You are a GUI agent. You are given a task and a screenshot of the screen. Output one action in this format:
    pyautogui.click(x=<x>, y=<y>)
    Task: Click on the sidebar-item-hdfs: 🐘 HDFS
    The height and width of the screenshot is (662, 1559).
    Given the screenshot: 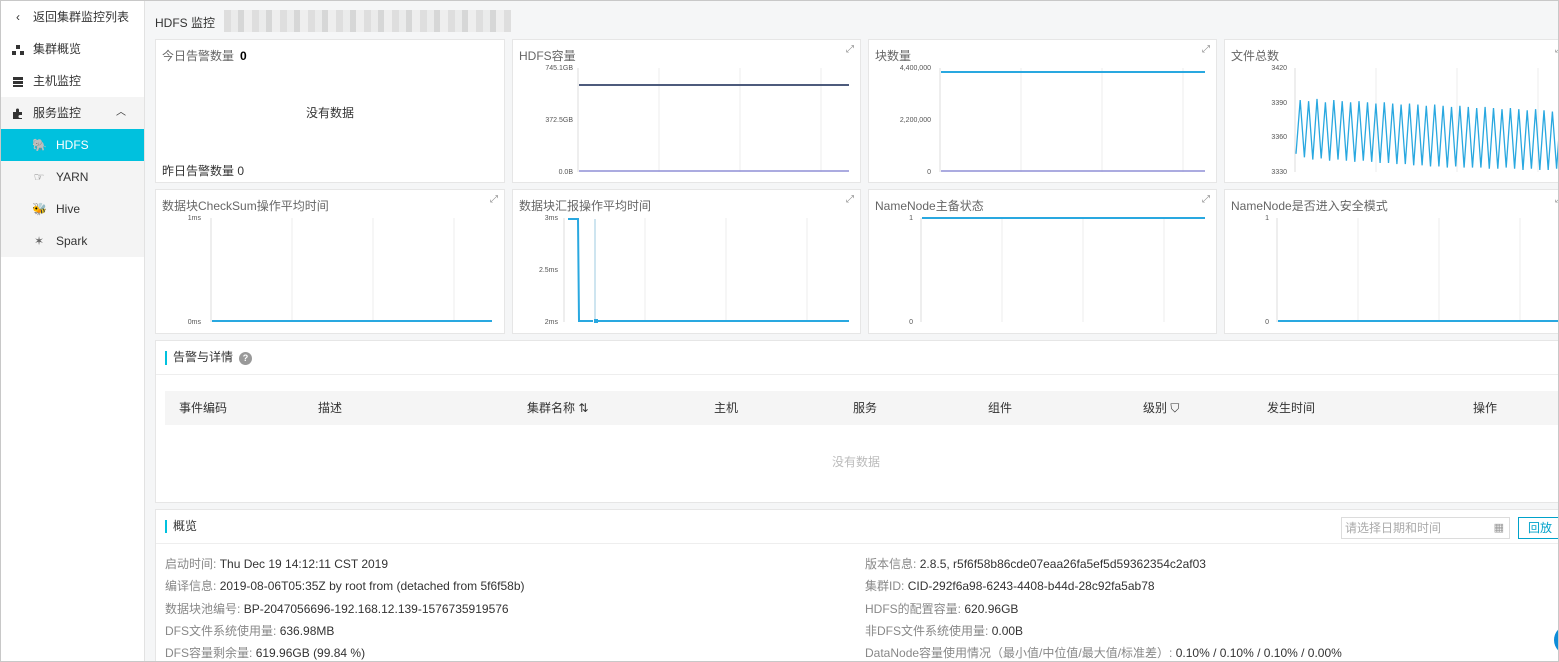 What is the action you would take?
    pyautogui.click(x=72, y=145)
    